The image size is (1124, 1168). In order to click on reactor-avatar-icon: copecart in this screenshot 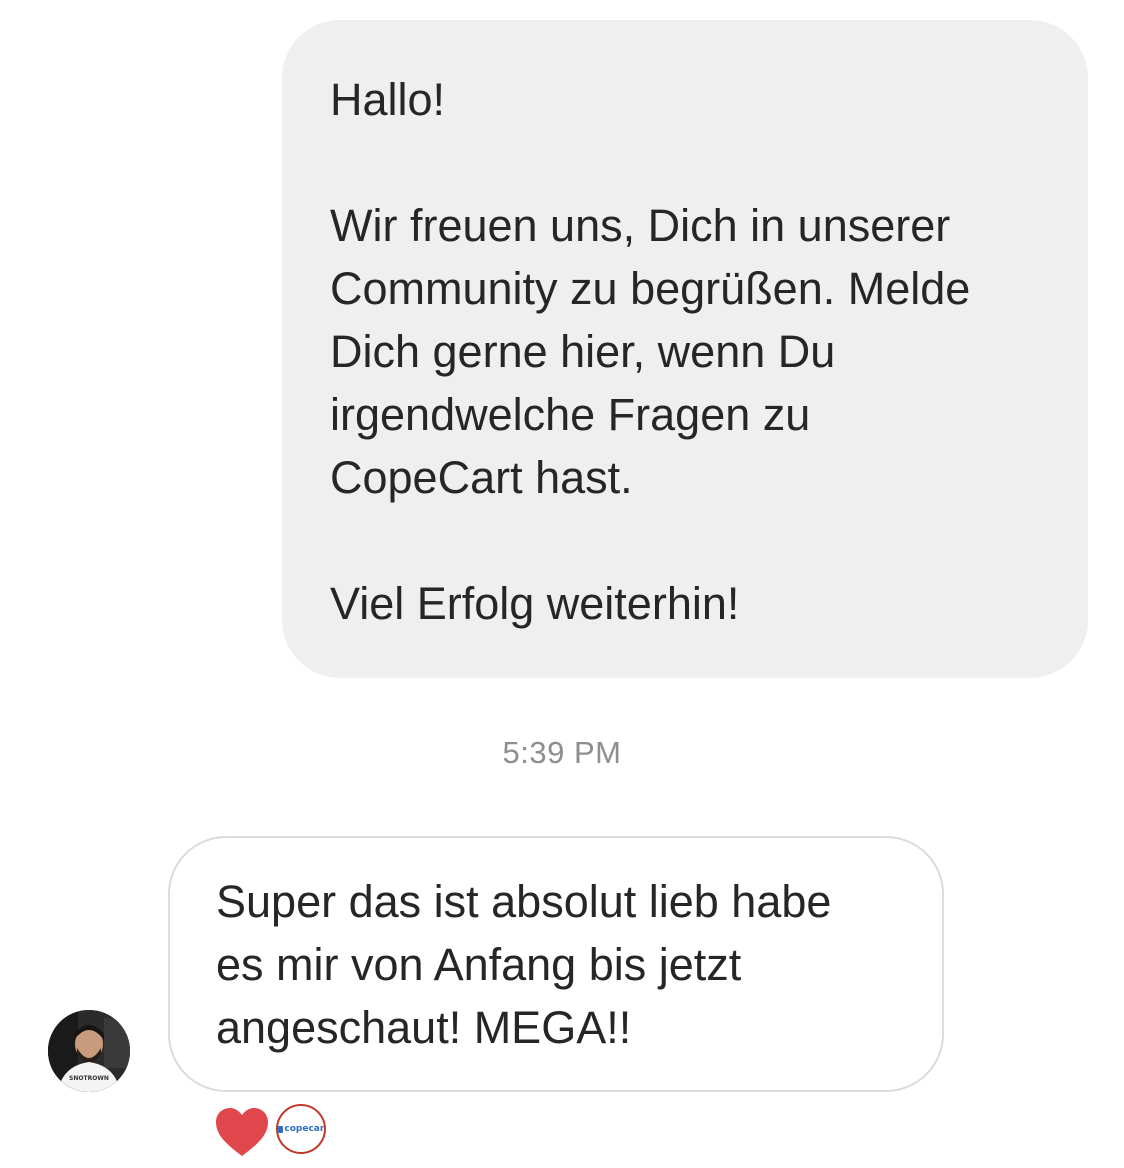, I will do `click(301, 1129)`.